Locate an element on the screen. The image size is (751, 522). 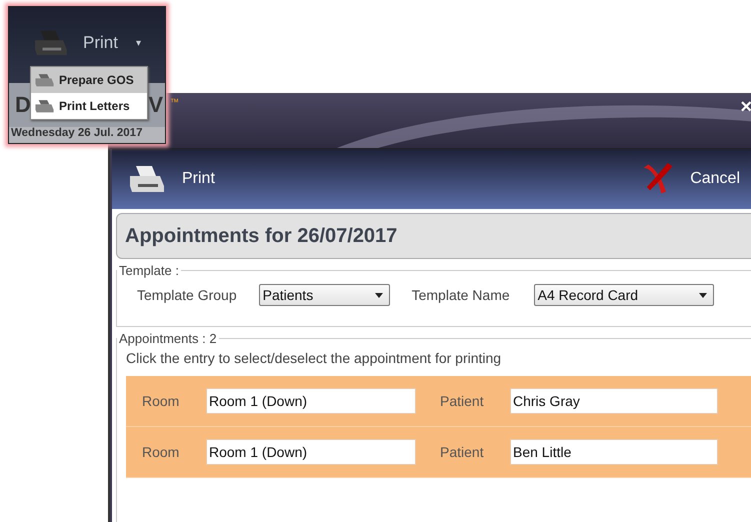
patient-field: Chris Gray is located at coordinates (614, 401).